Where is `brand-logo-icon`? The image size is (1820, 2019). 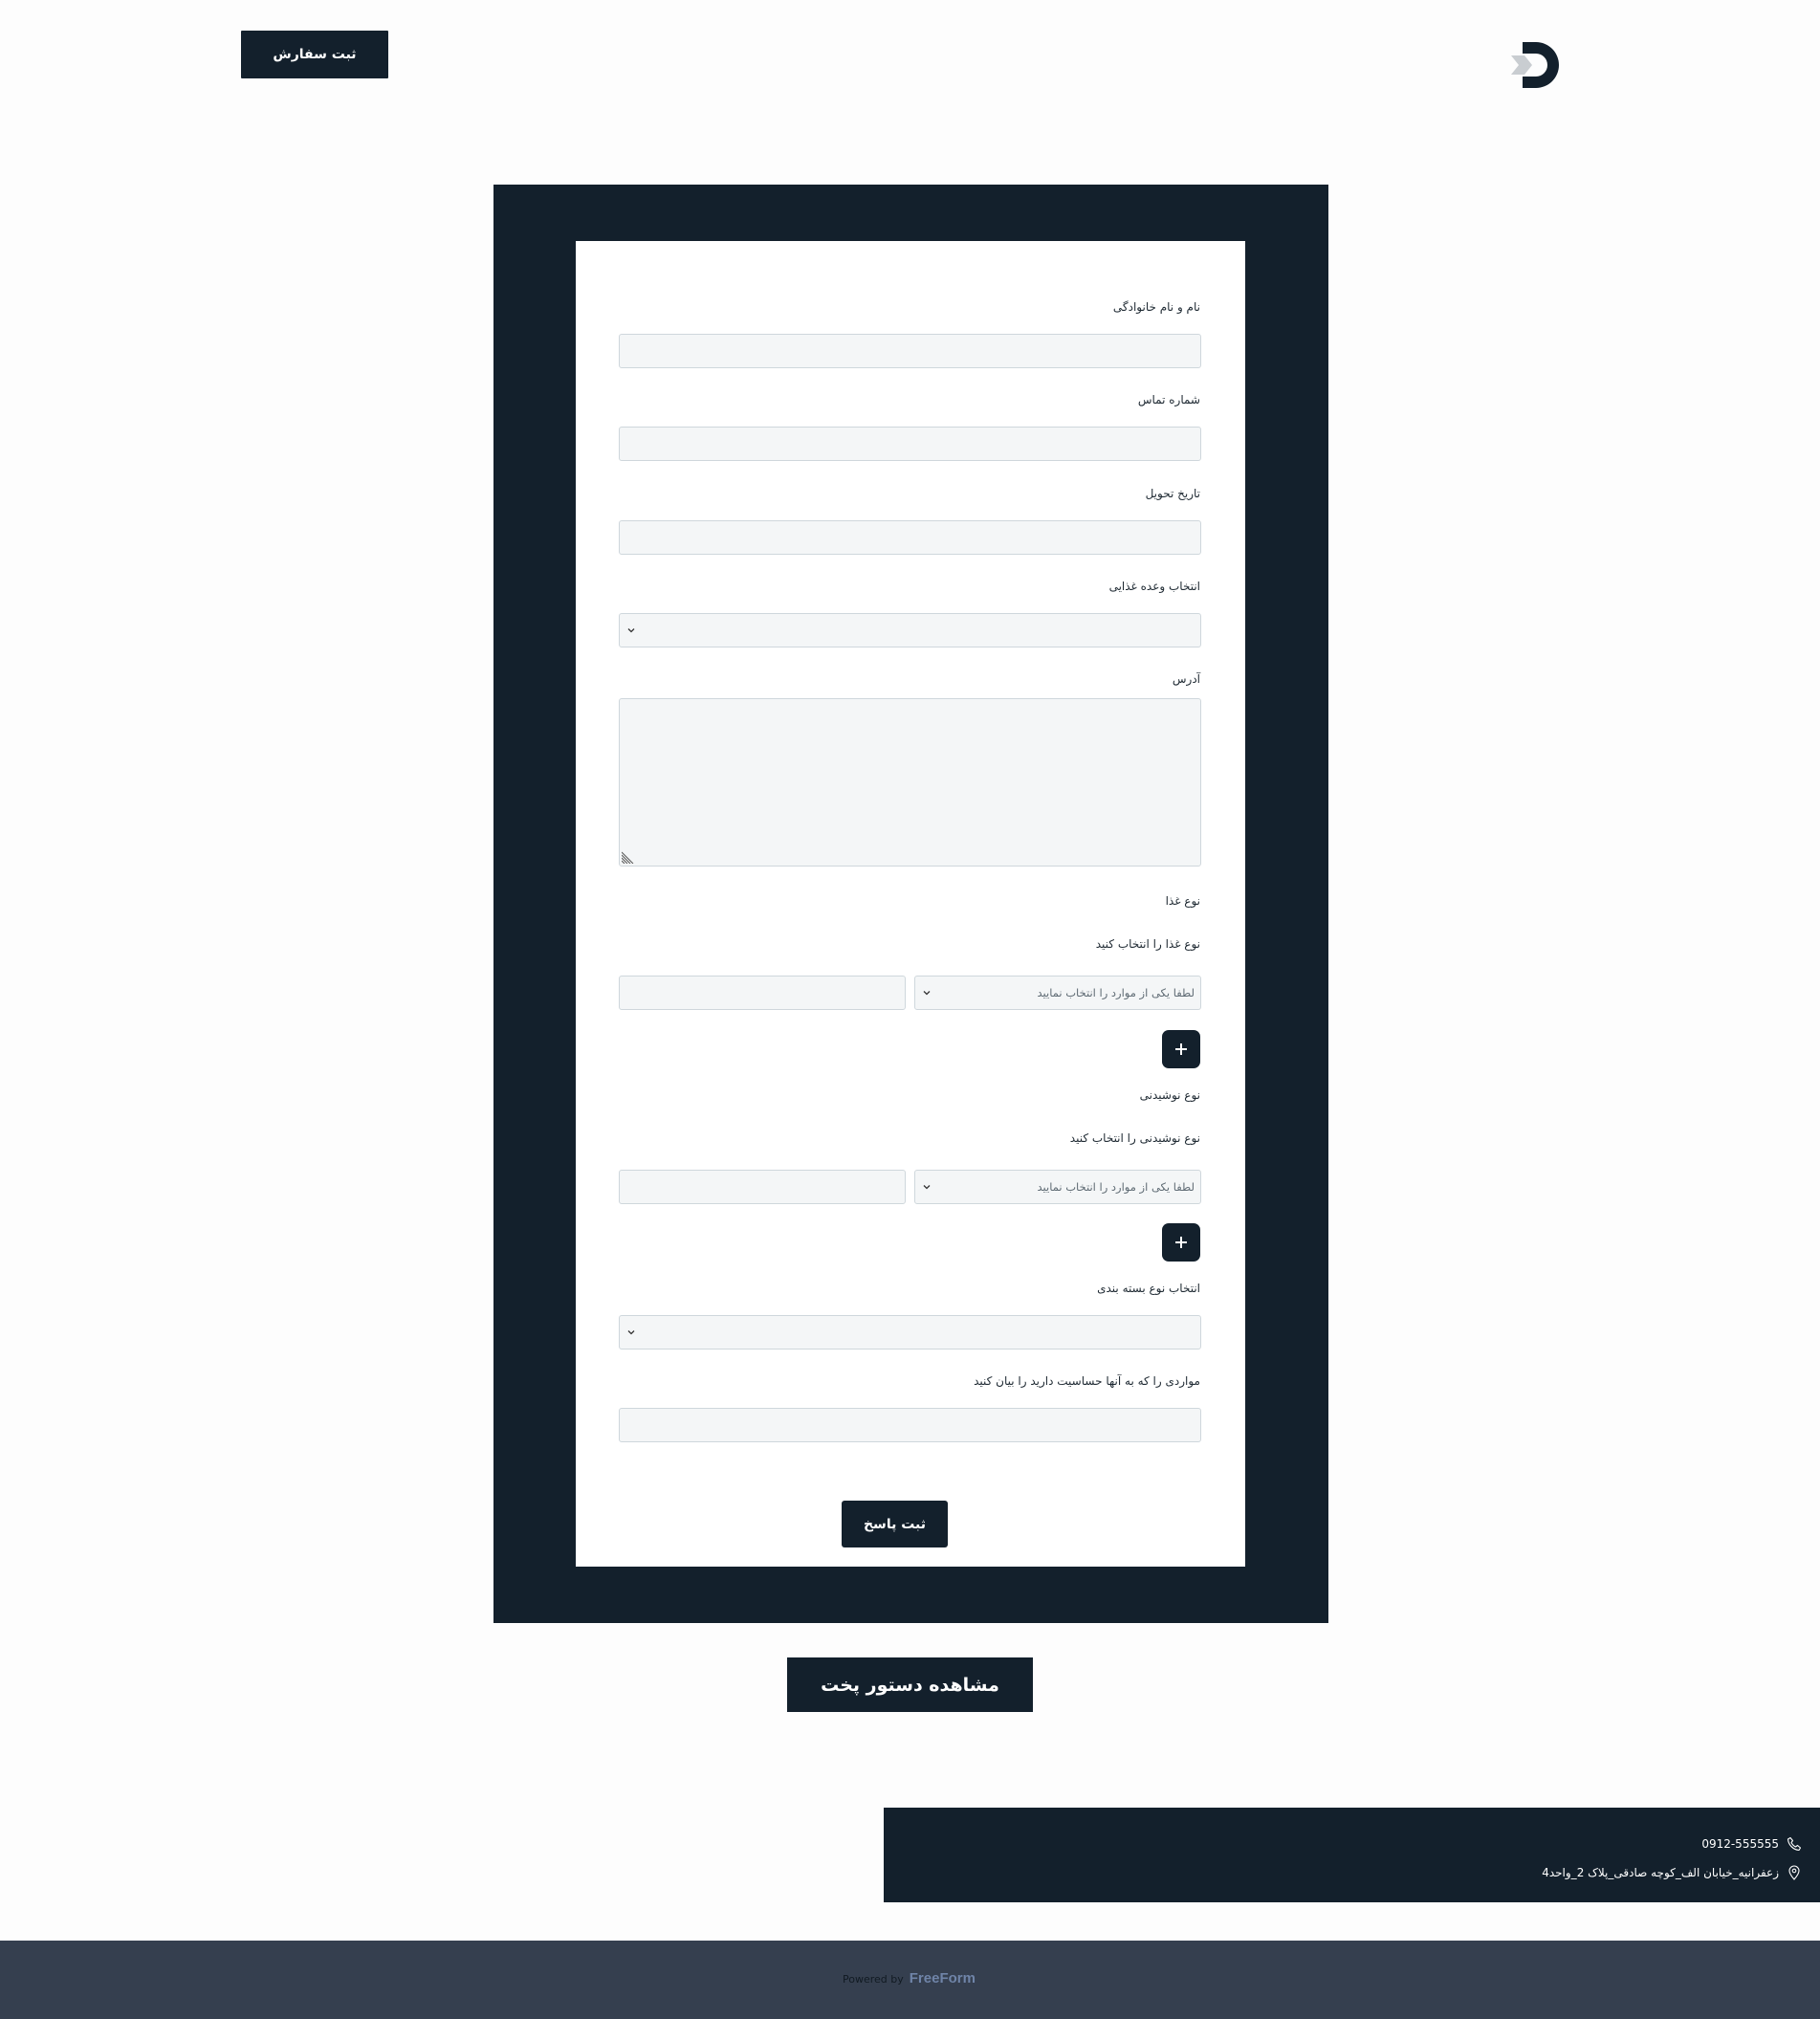
brand-logo-icon is located at coordinates (1536, 65).